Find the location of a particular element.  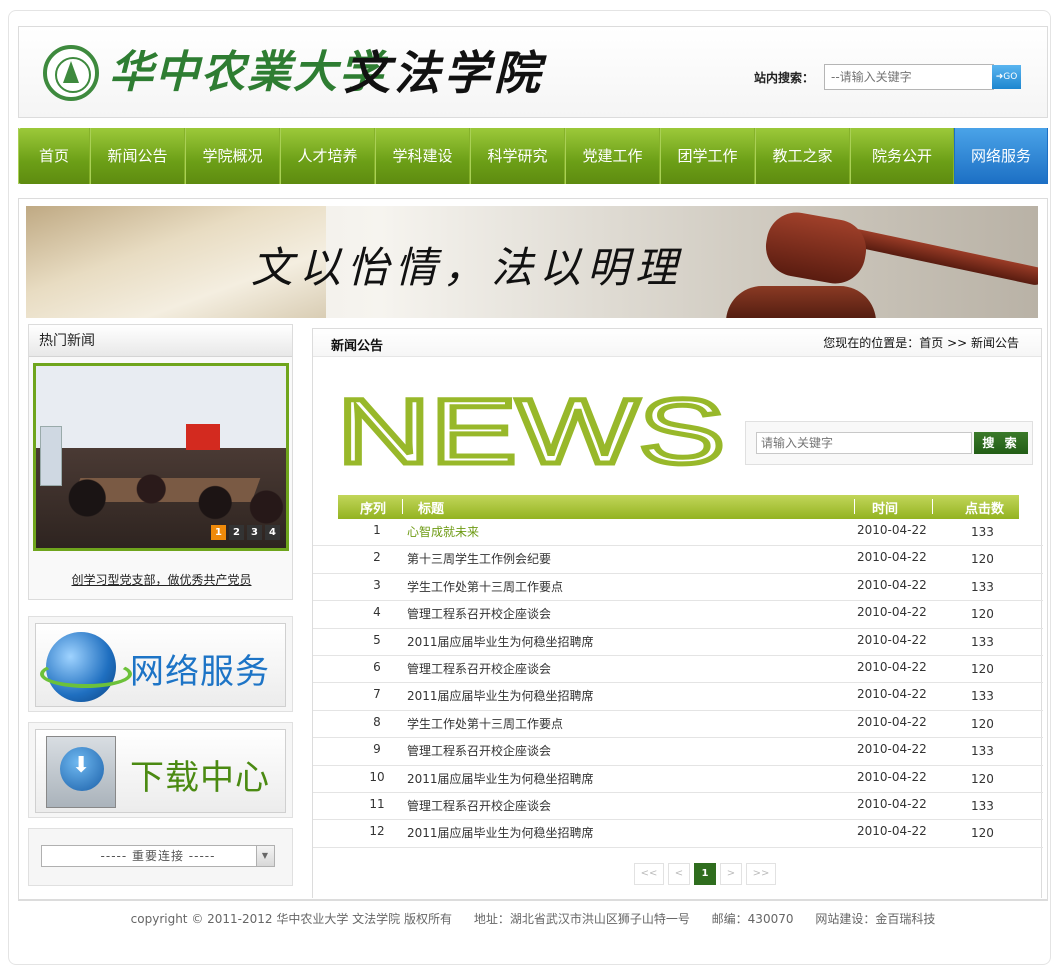

site-header: 华中农業大学 文法学院 站内搜索： ➜GO is located at coordinates (533, 72).